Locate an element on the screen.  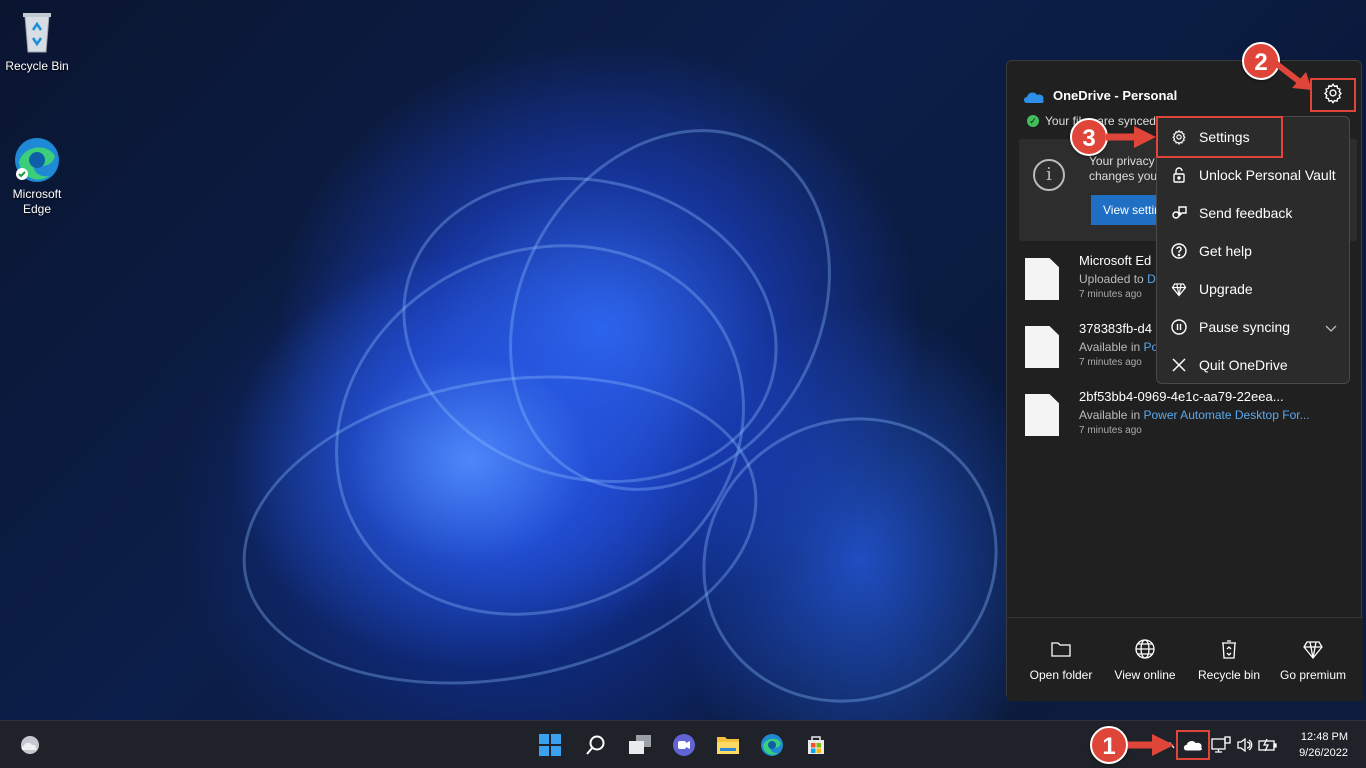
file-status: Available in Pov is located at coordinates (1121, 347).